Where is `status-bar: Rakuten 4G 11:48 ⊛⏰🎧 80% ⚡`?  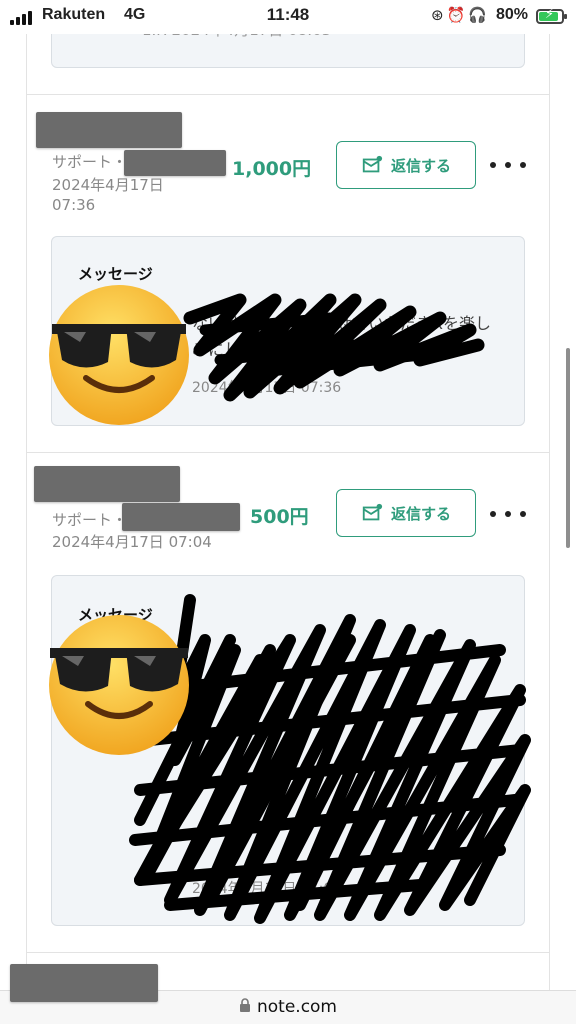
status-bar: Rakuten 4G 11:48 ⊛⏰🎧 80% ⚡ is located at coordinates (288, 17).